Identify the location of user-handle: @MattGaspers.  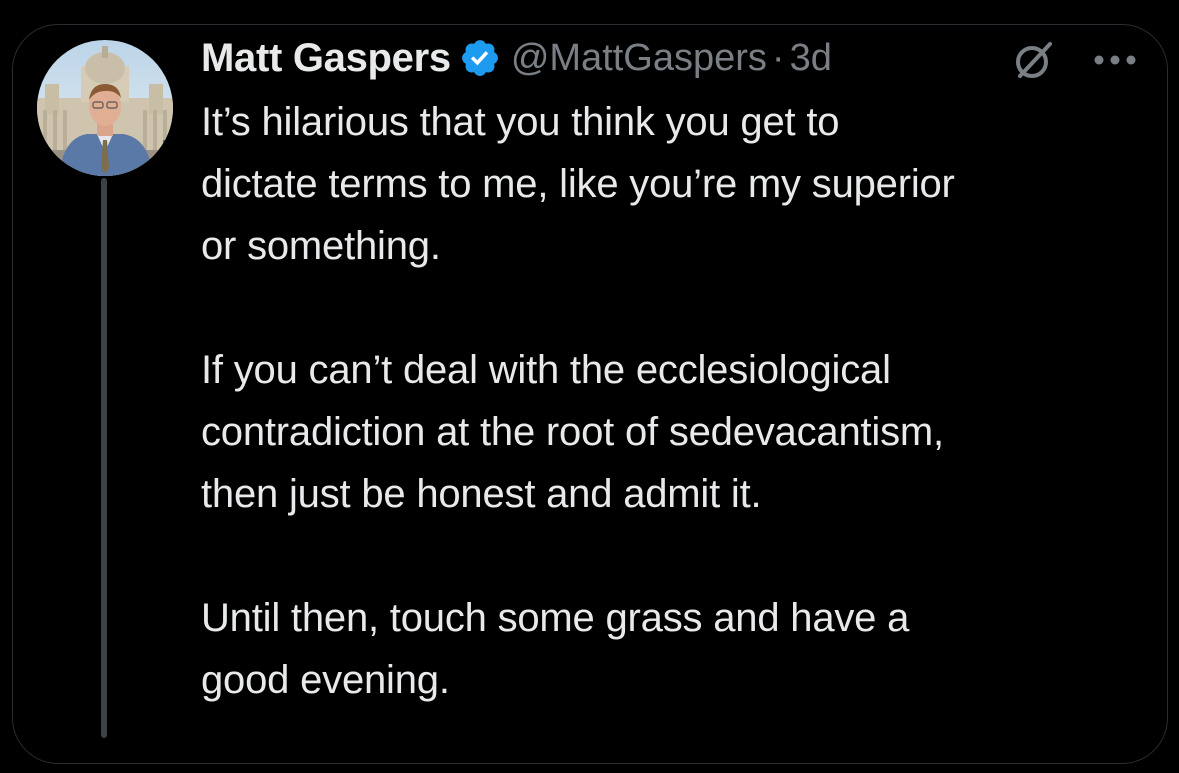
(639, 58).